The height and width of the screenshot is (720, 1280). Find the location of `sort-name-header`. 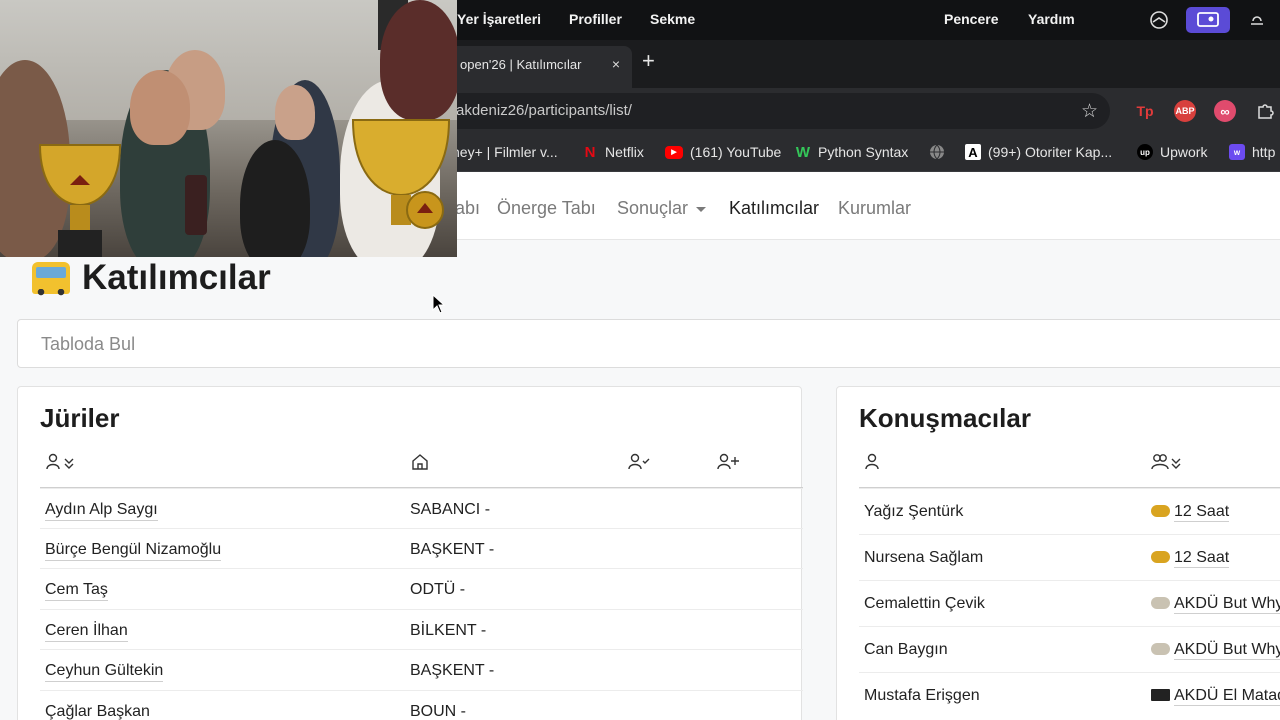

sort-name-header is located at coordinates (62, 462).